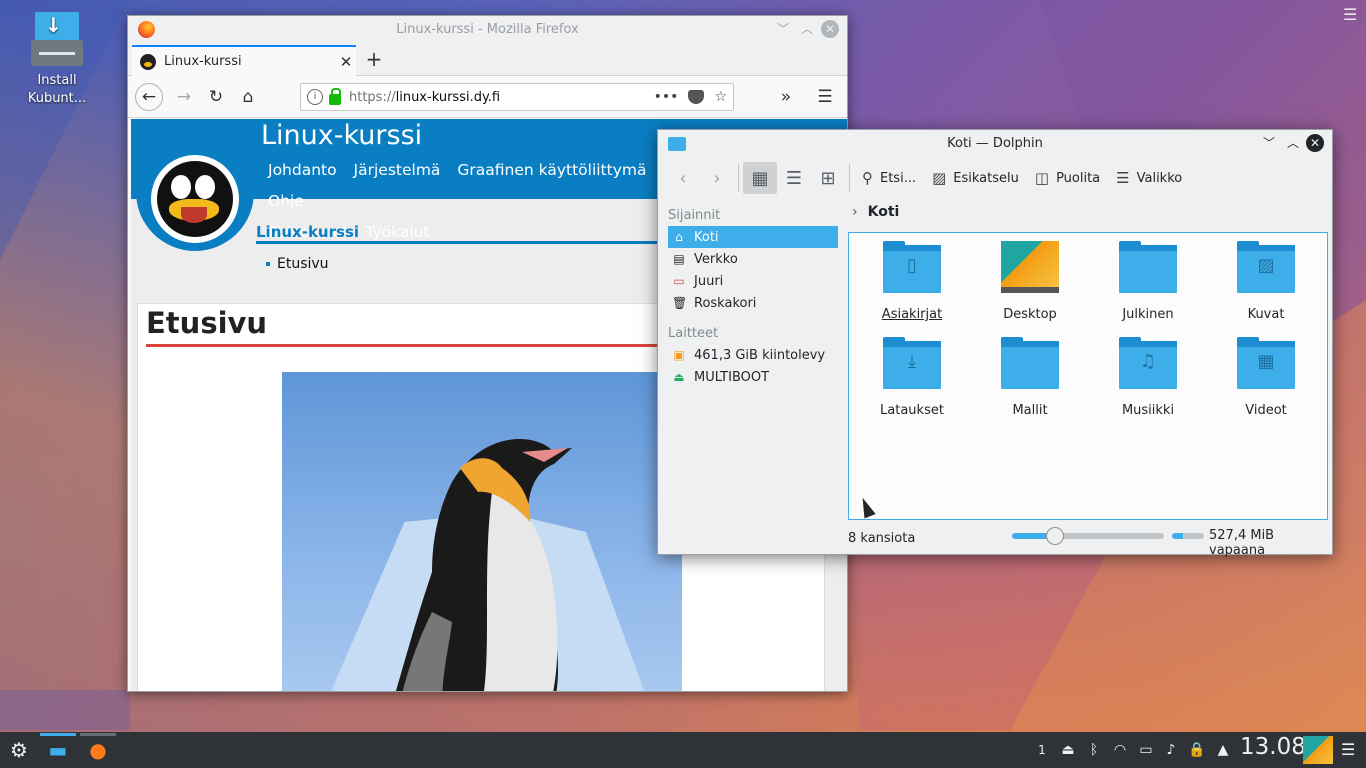 This screenshot has width=1366, height=768. Describe the element at coordinates (248, 97) in the screenshot. I see `home-button: ⌂` at that location.